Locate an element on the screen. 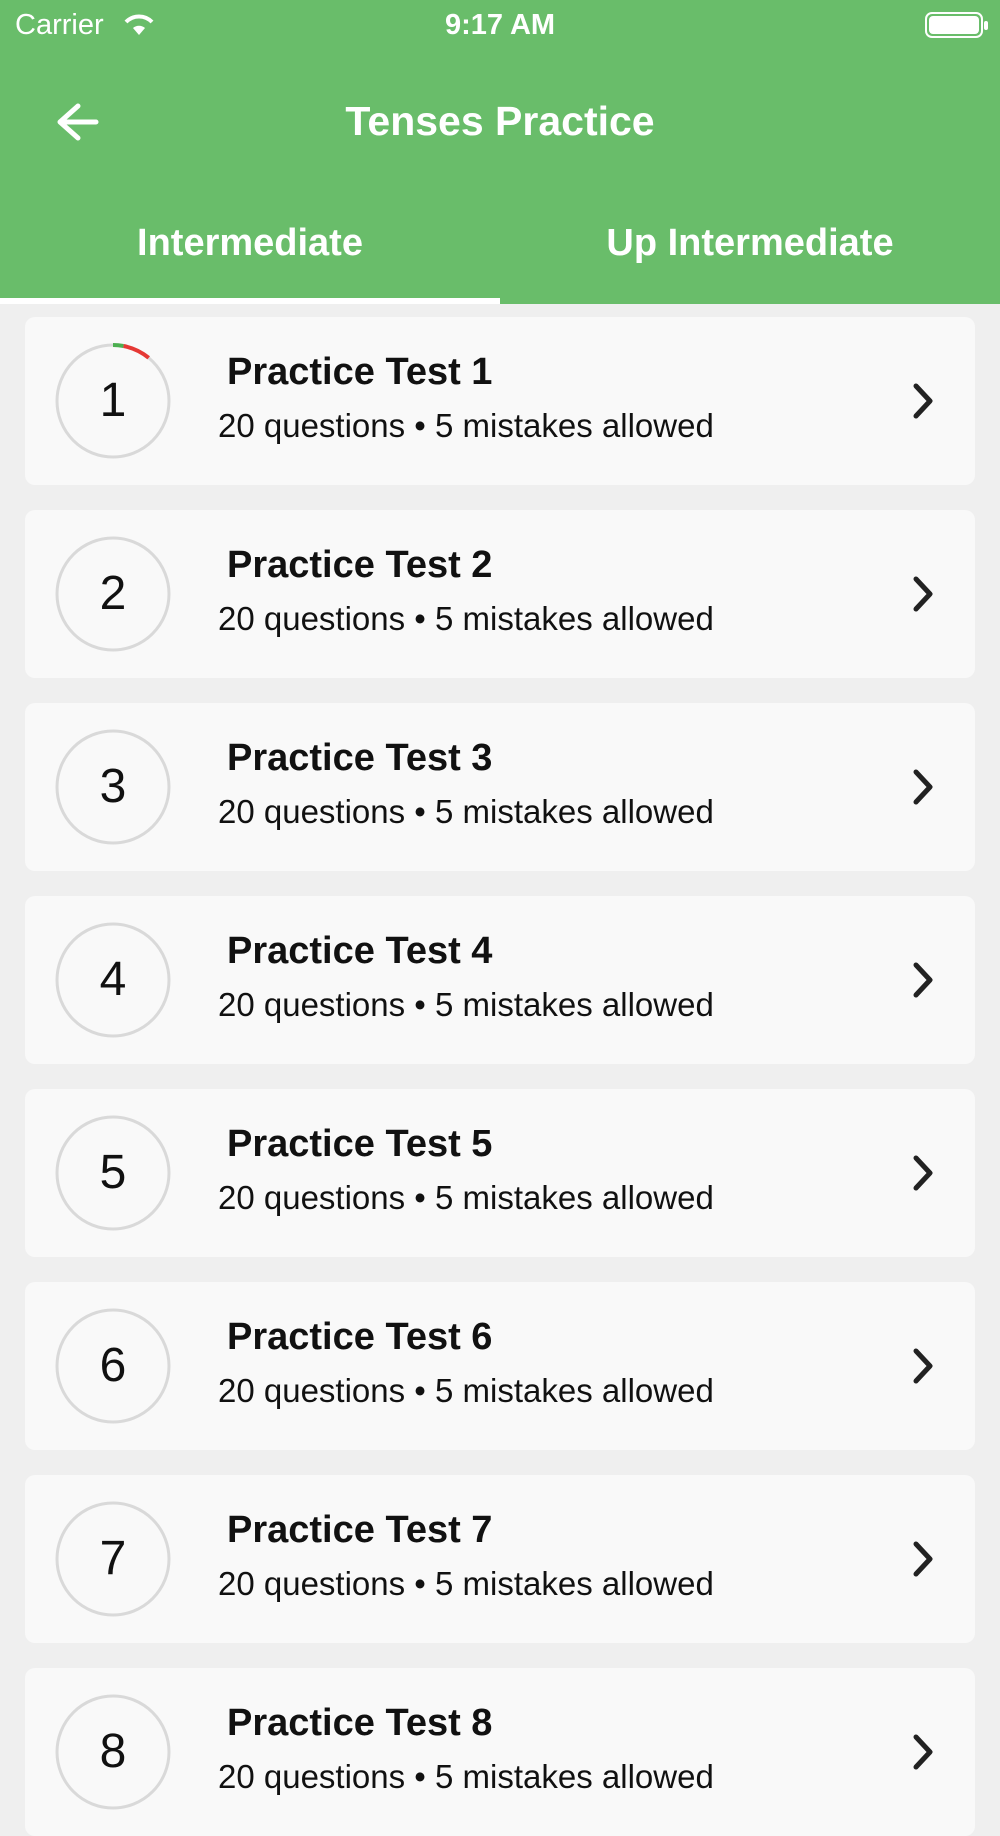 This screenshot has height=1836, width=1000. test-number: 4 is located at coordinates (113, 979).